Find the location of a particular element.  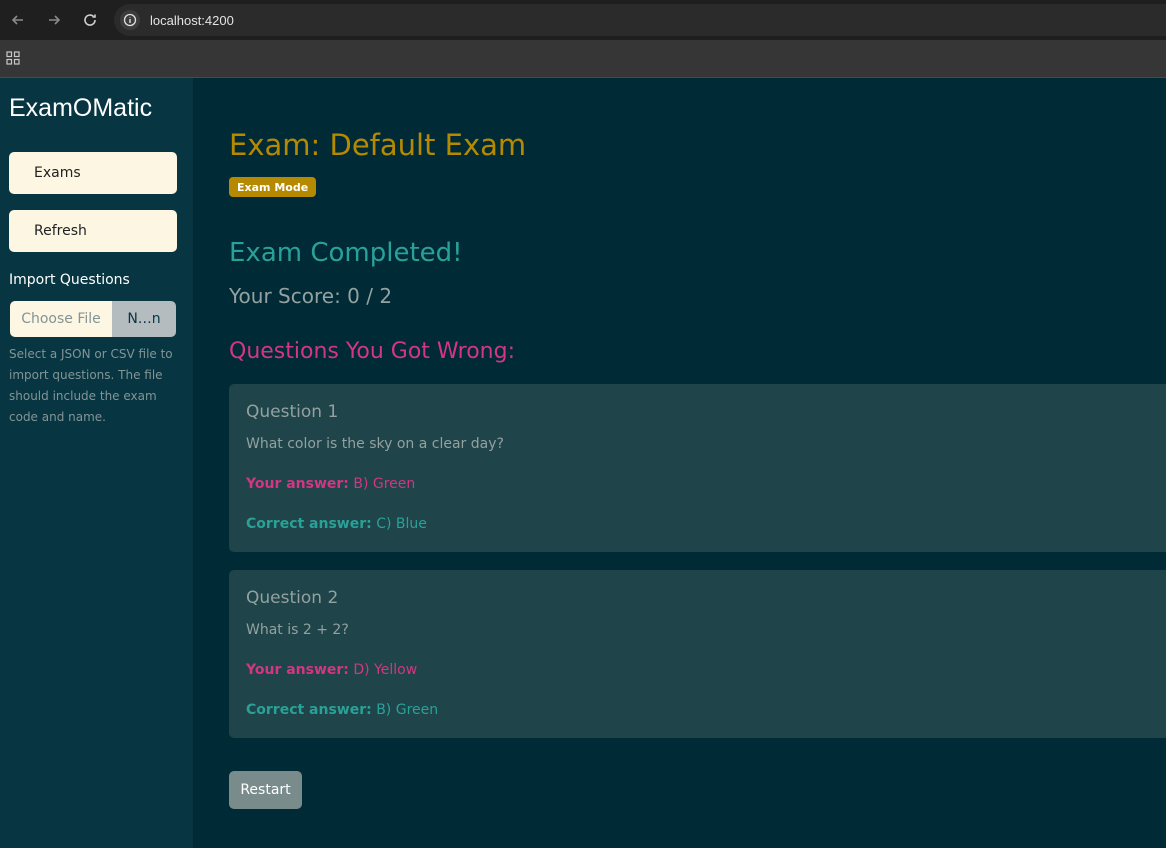

correct-answer-value: C) Blue is located at coordinates (401, 524).